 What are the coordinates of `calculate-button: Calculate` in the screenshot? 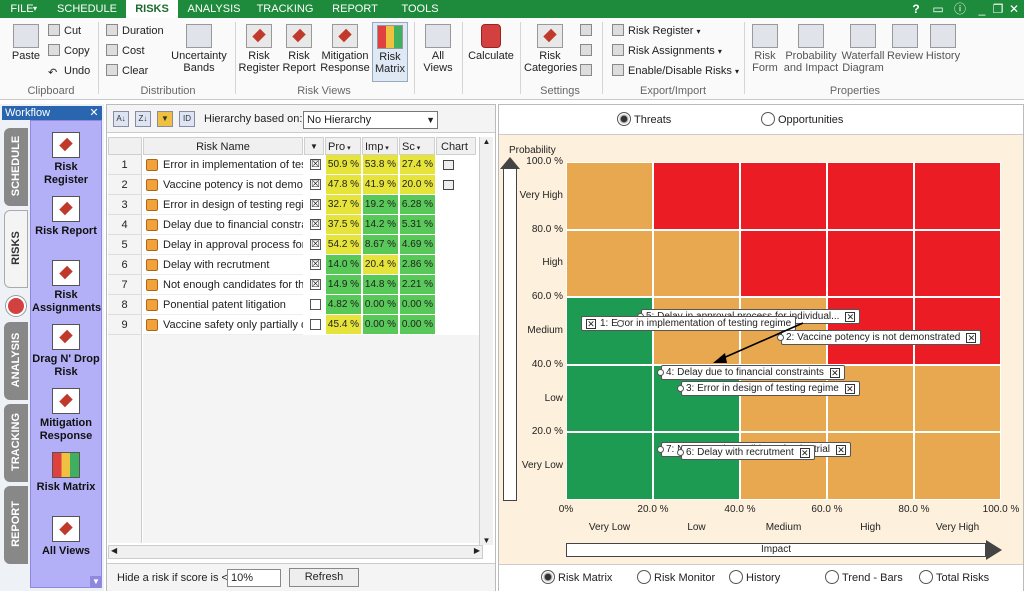 It's located at (491, 43).